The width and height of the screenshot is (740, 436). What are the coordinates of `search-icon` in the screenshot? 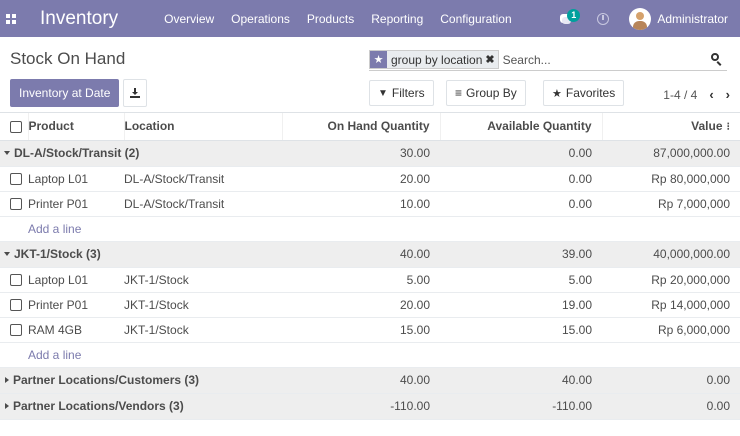 It's located at (717, 59).